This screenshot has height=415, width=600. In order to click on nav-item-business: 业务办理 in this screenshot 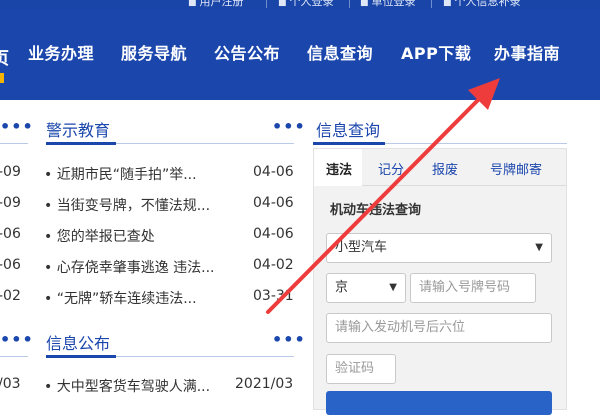, I will do `click(61, 52)`.